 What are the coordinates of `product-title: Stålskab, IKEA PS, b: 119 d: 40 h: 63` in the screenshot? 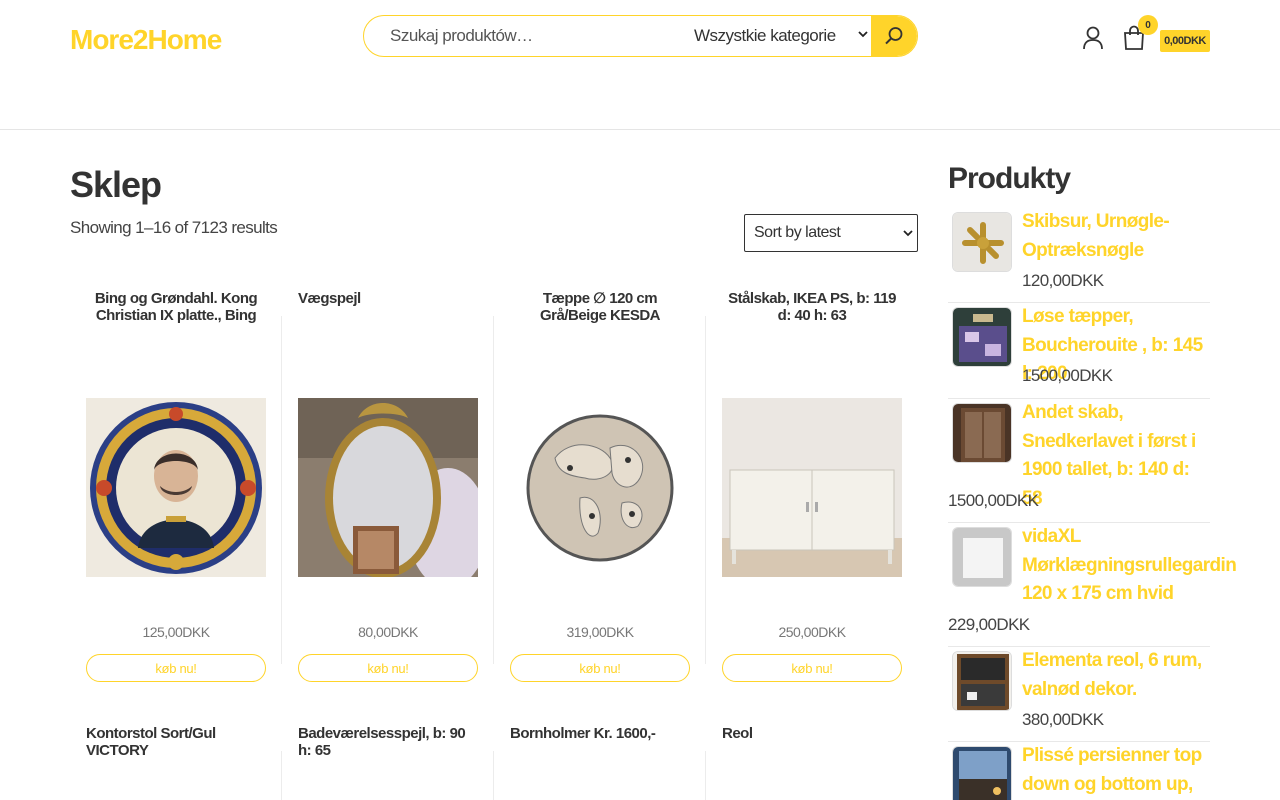 It's located at (812, 307).